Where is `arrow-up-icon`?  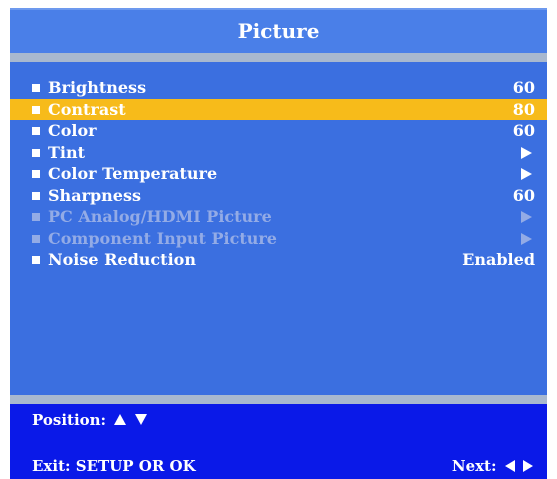
arrow-up-icon is located at coordinates (120, 419).